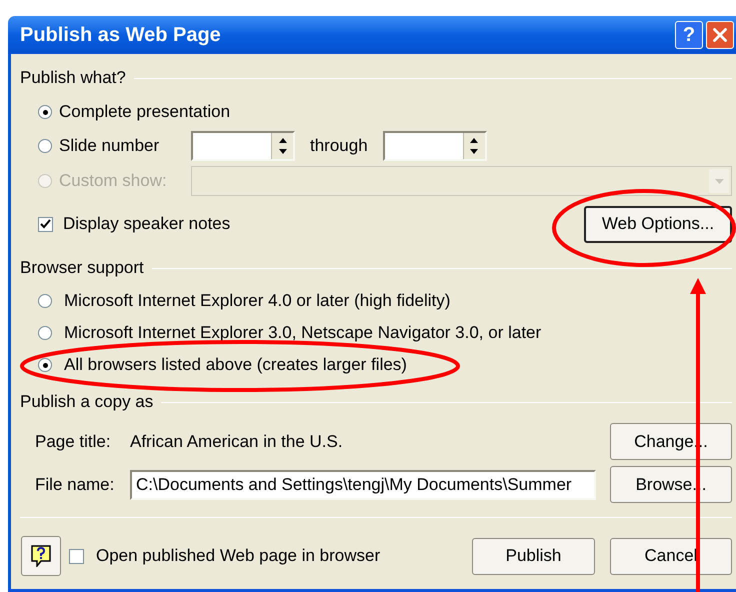  I want to click on group-label: Browser support, so click(82, 268).